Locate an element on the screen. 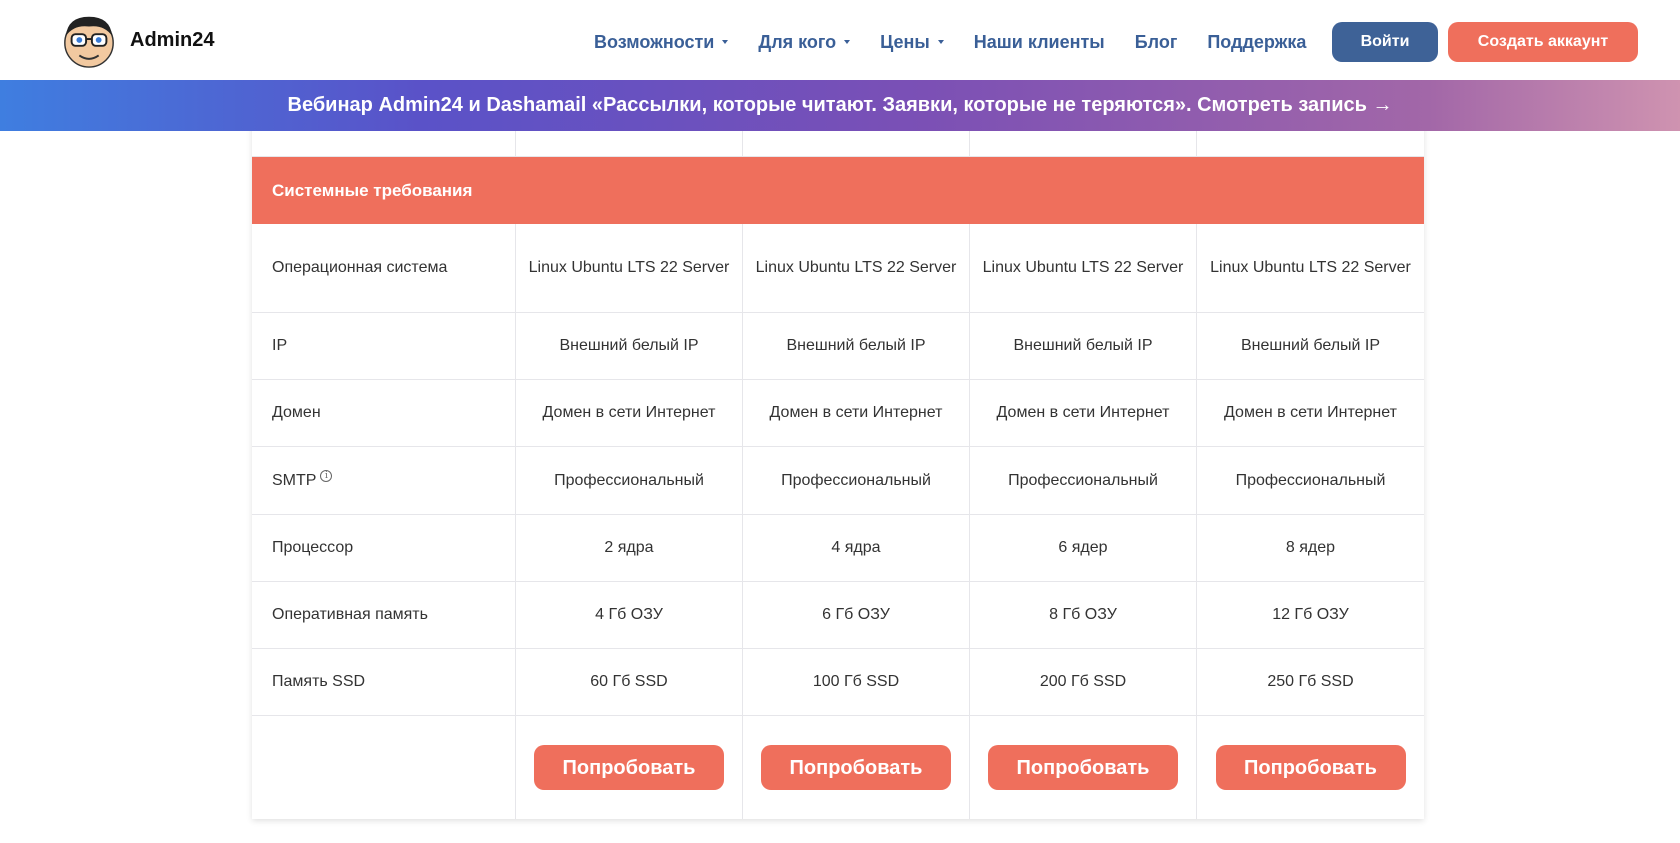 The height and width of the screenshot is (843, 1680). row-value: 250 Гб SSD is located at coordinates (1310, 681).